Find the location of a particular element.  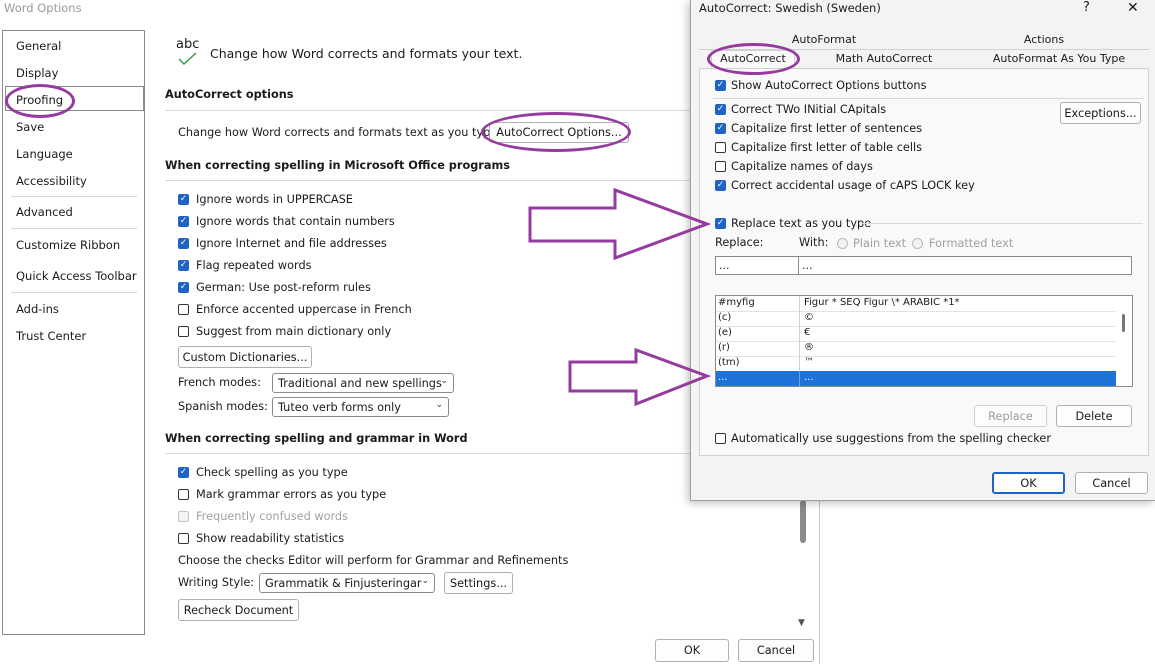

annotation-arrows is located at coordinates (620, 297).